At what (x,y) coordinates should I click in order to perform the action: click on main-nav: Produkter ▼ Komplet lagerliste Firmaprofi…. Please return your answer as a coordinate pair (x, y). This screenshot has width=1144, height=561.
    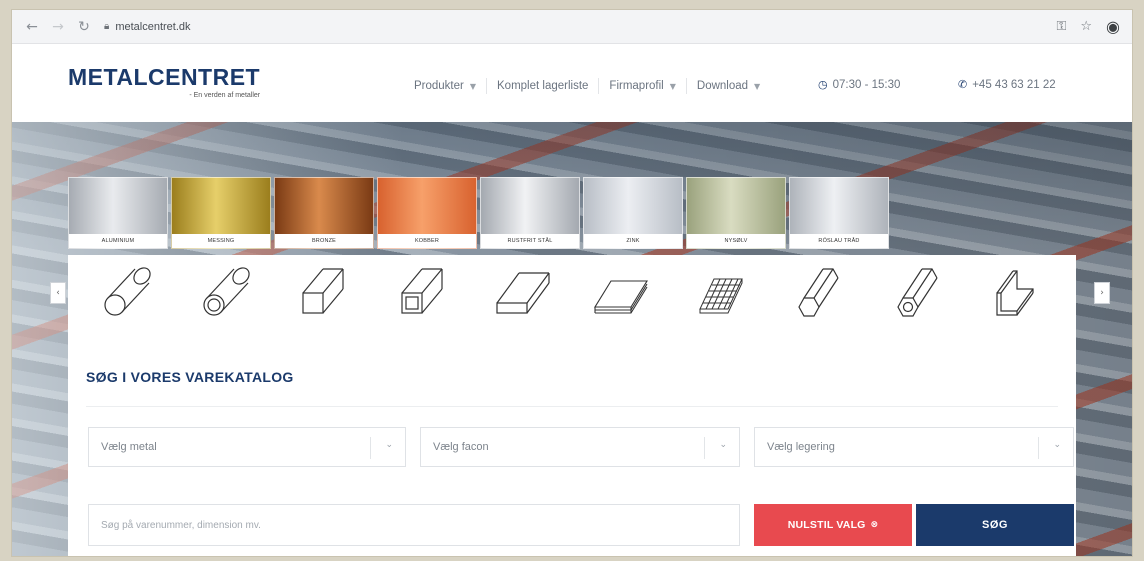
    Looking at the image, I should click on (587, 86).